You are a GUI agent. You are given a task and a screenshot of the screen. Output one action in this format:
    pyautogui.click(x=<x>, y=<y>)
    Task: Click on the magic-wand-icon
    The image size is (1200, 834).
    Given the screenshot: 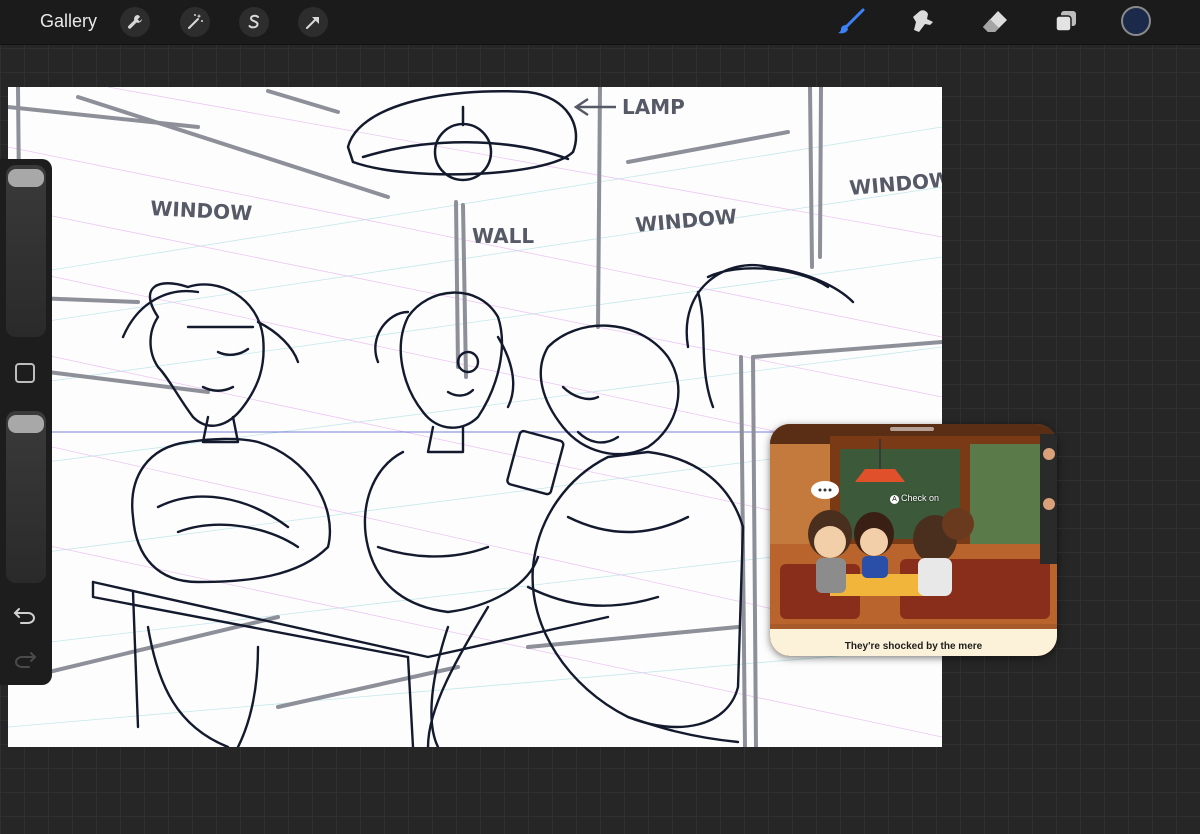 What is the action you would take?
    pyautogui.click(x=195, y=22)
    